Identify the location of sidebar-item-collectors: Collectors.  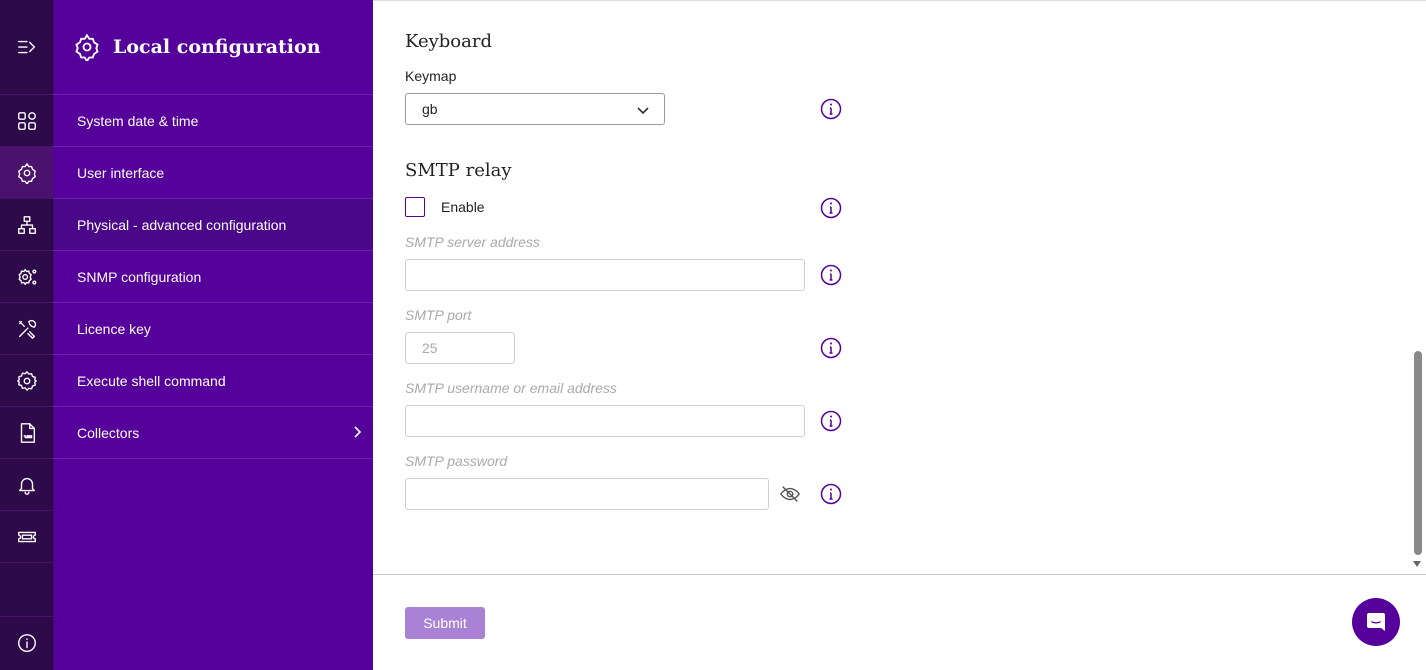
(213, 433).